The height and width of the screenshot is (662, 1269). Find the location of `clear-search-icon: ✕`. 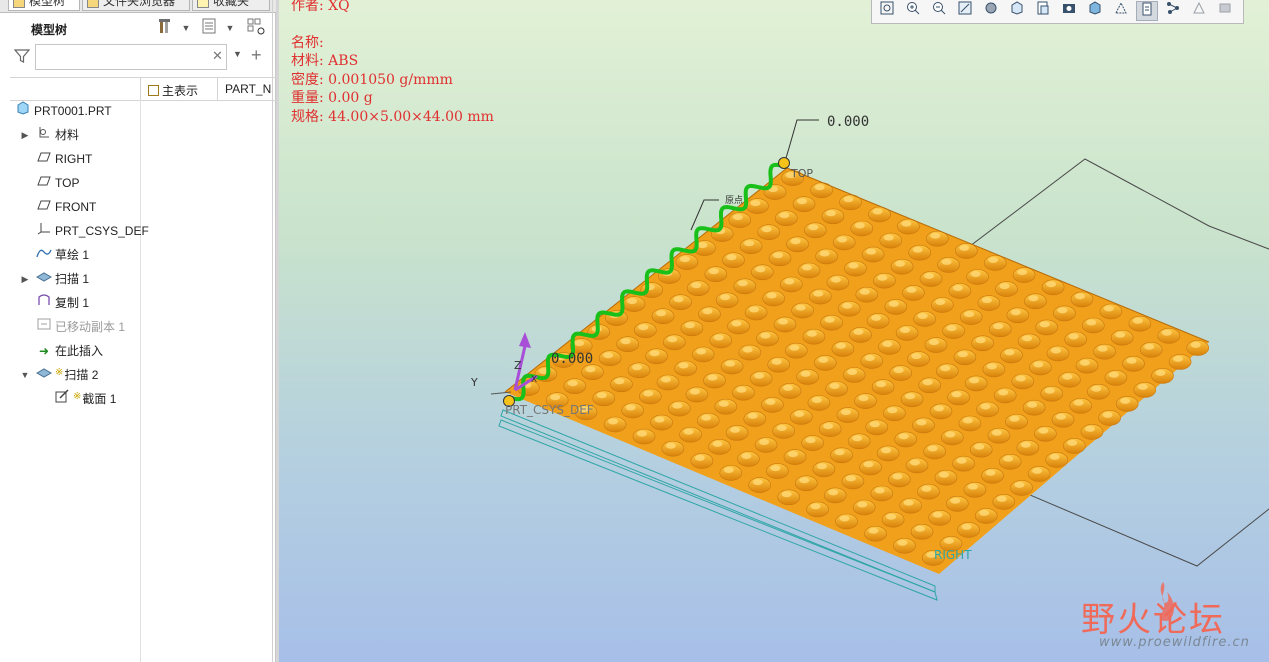

clear-search-icon: ✕ is located at coordinates (217, 56).